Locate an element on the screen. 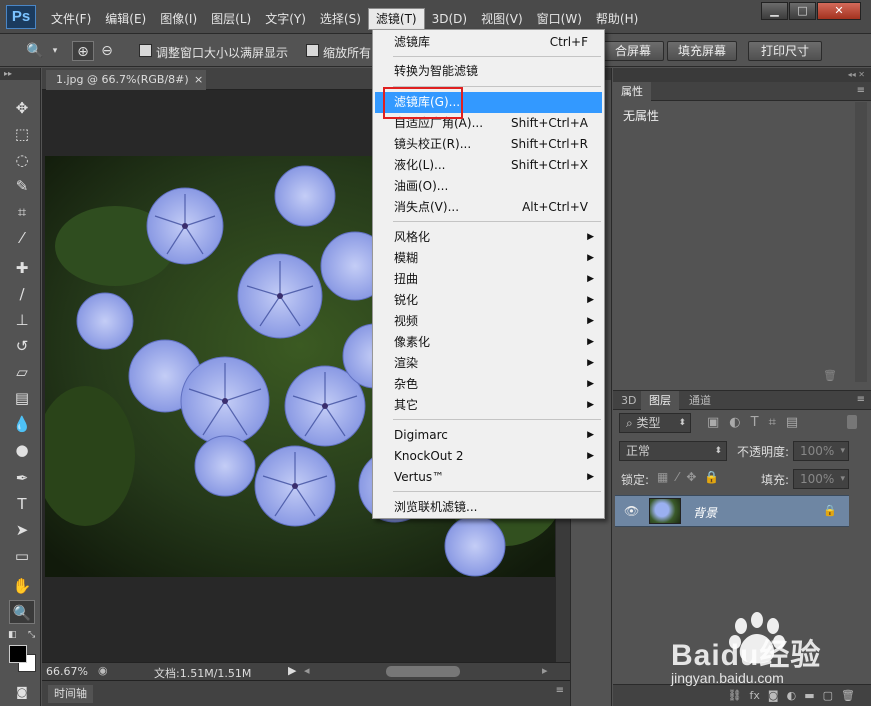  lock-icons: ▦⁄✥🔒 is located at coordinates (692, 477).